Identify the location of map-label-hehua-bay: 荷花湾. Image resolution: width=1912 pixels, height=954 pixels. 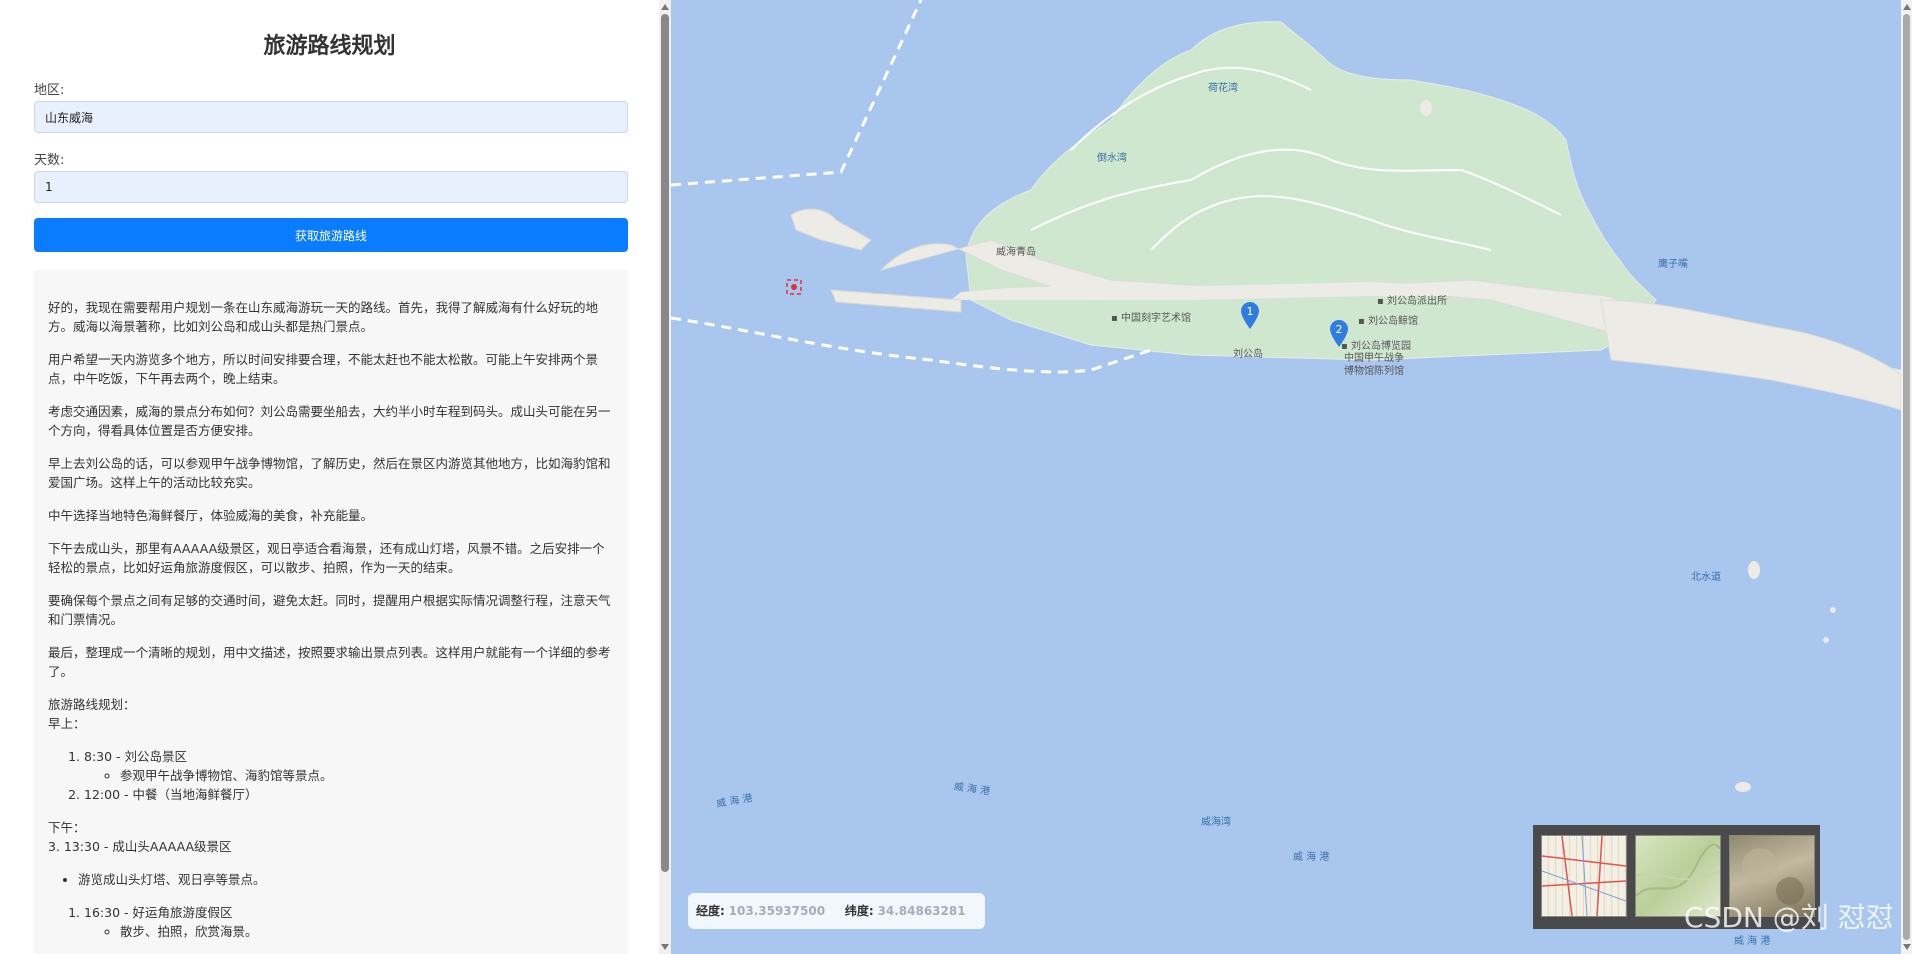
(1223, 88).